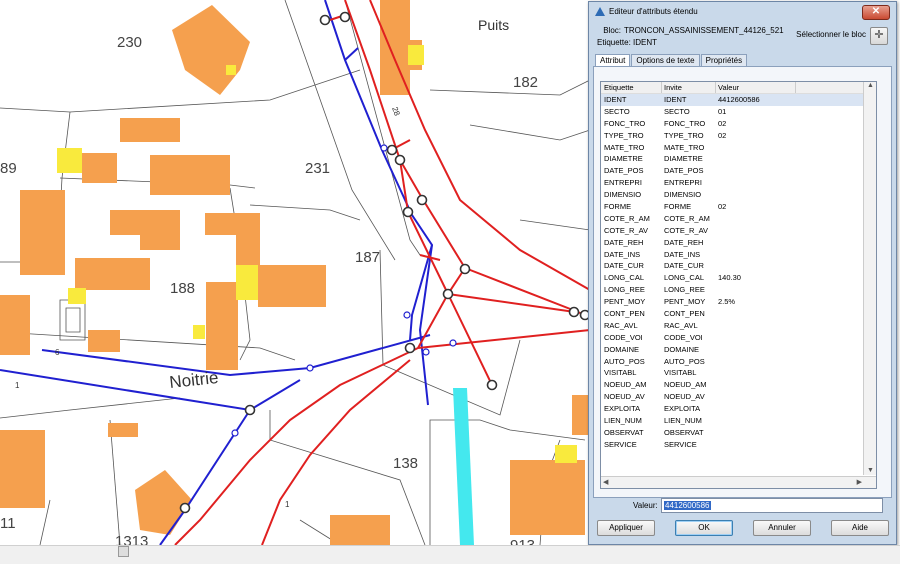  What do you see at coordinates (129, 42) in the screenshot?
I see `parcel-label: 230` at bounding box center [129, 42].